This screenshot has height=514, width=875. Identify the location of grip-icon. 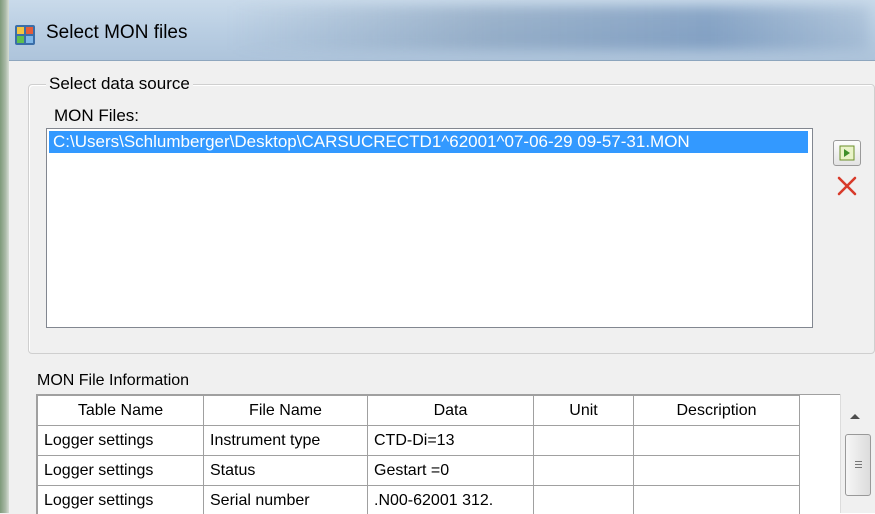
(858, 465).